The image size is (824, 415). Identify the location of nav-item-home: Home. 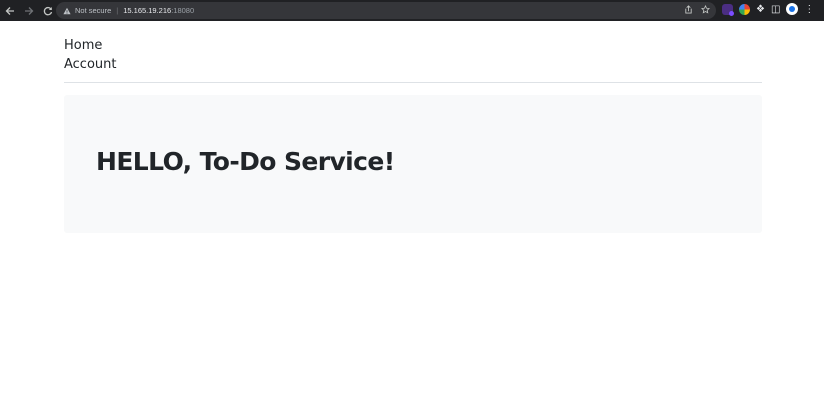
(413, 45).